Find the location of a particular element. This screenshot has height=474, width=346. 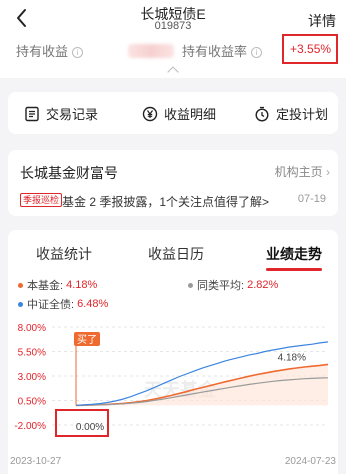

trade-records-label: 交易记录 is located at coordinates (72, 114).